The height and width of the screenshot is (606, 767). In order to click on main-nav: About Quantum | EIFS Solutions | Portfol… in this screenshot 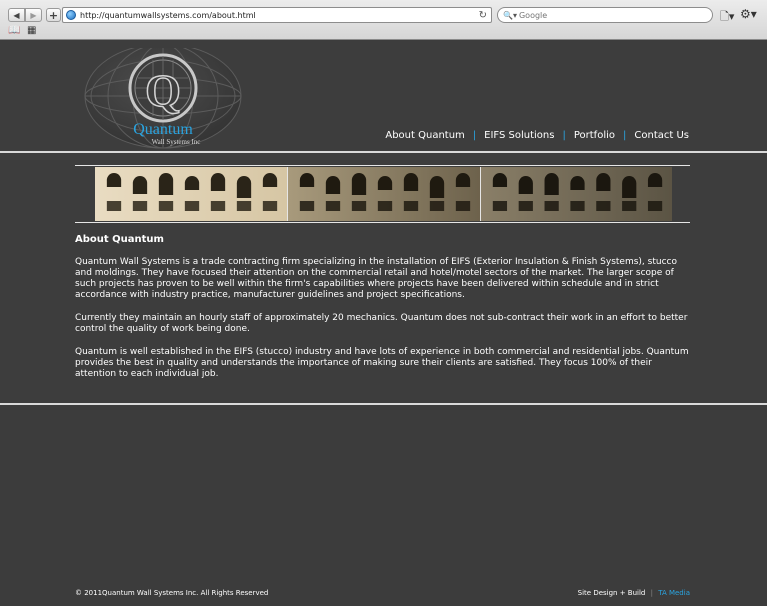, I will do `click(537, 135)`.